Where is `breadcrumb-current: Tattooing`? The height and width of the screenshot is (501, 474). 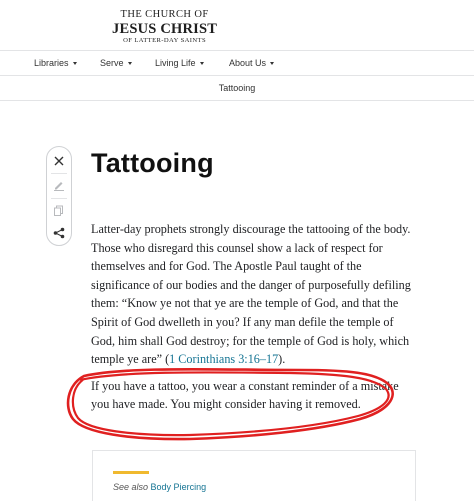
breadcrumb-current: Tattooing is located at coordinates (237, 88).